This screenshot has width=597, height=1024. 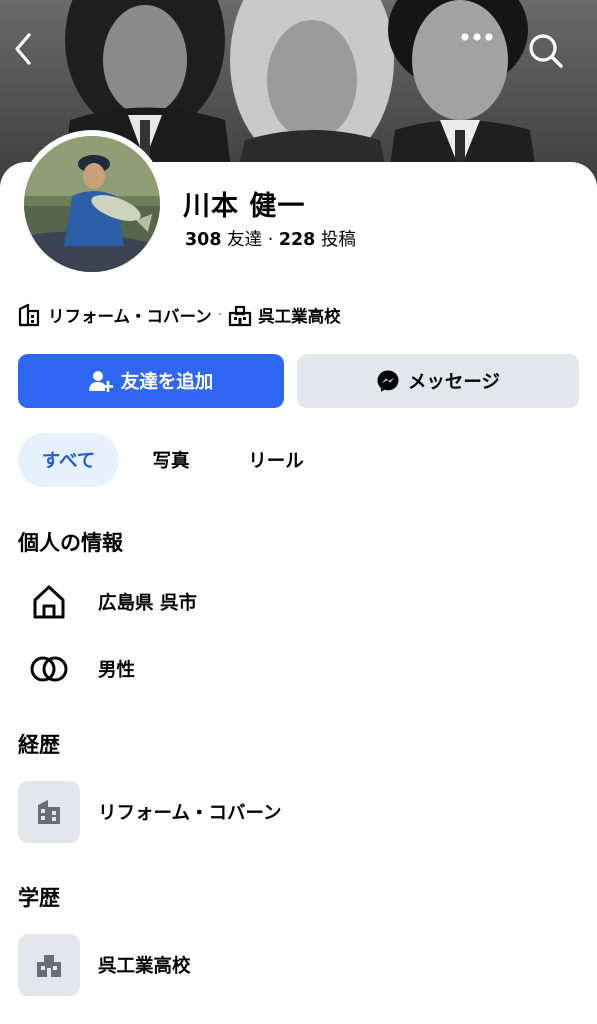 What do you see at coordinates (484, 56) in the screenshot?
I see `more-options-button` at bounding box center [484, 56].